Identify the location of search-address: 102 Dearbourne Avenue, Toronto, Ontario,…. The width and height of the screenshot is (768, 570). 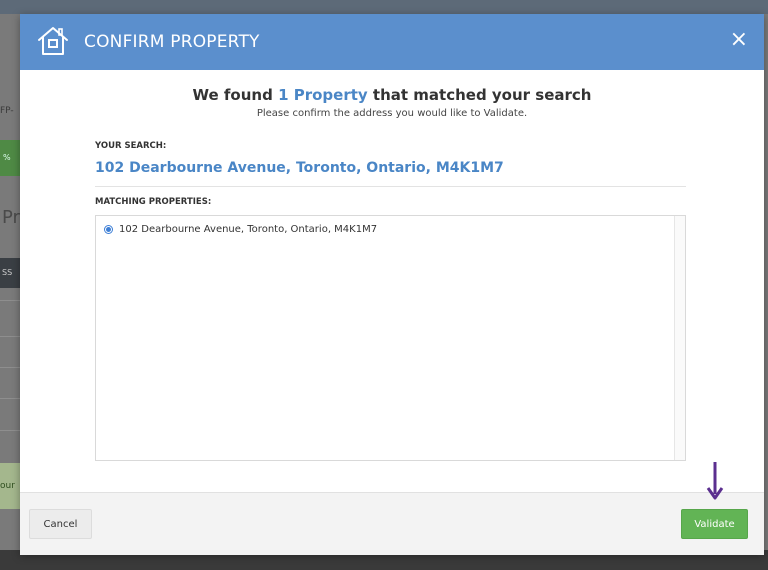
(299, 168).